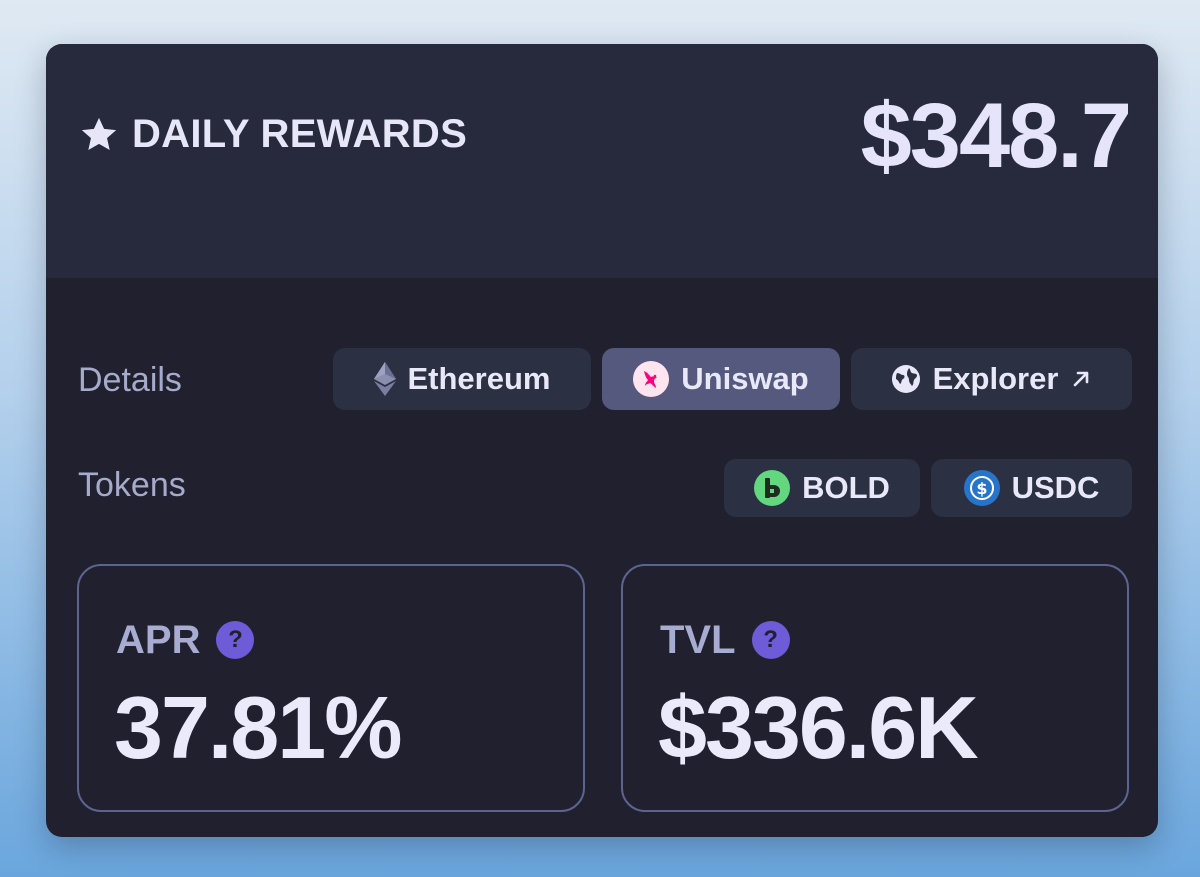 Image resolution: width=1200 pixels, height=877 pixels. I want to click on apr-header: APR ?, so click(185, 640).